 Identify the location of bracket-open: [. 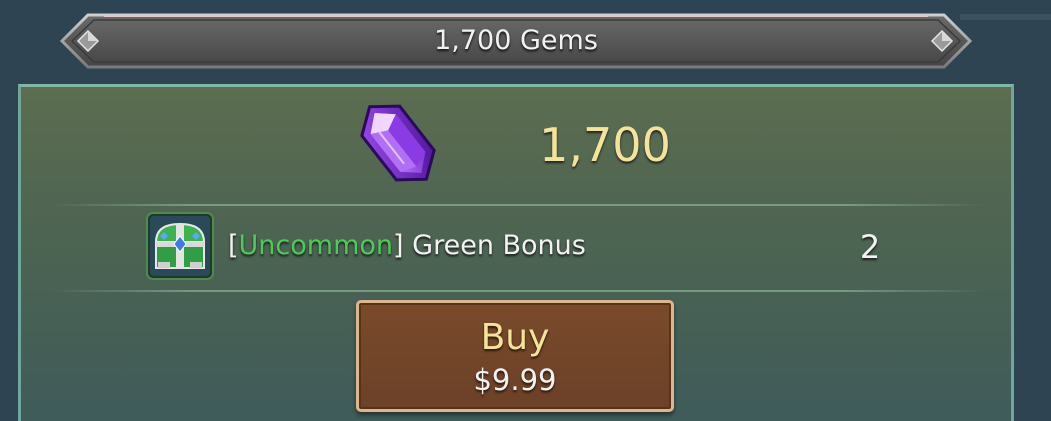
(233, 245).